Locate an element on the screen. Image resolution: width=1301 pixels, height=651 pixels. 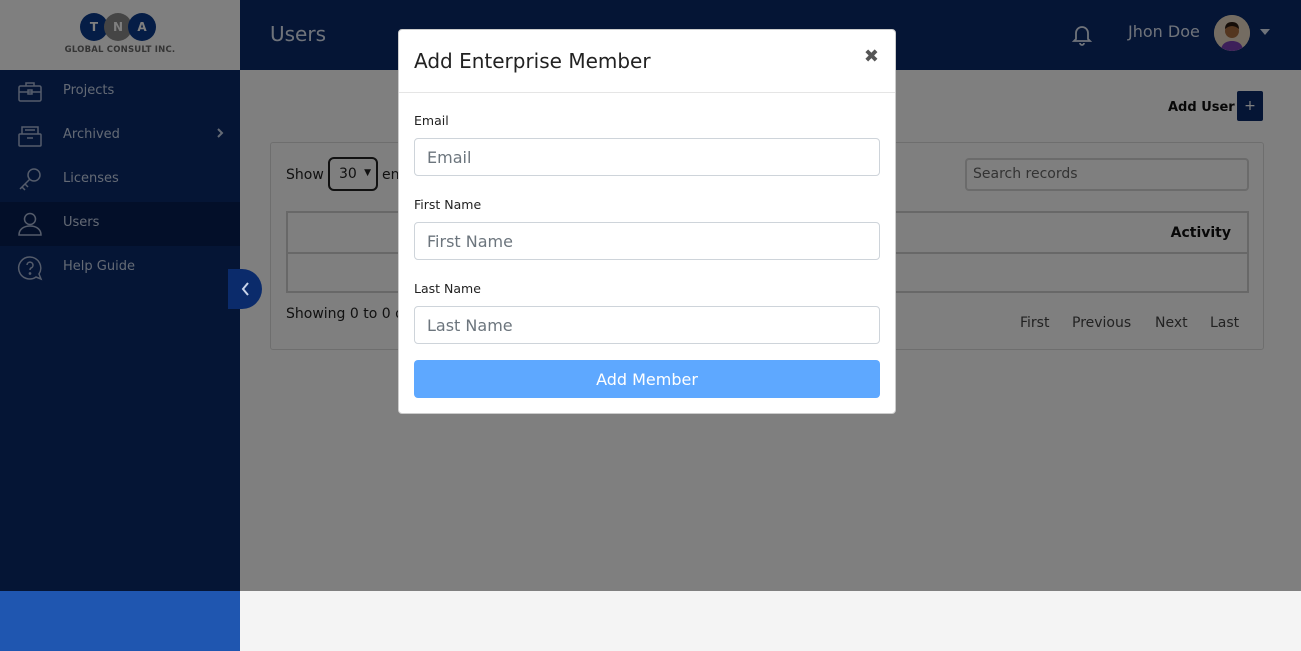
sidebar-collapse-toggle is located at coordinates (245, 289).